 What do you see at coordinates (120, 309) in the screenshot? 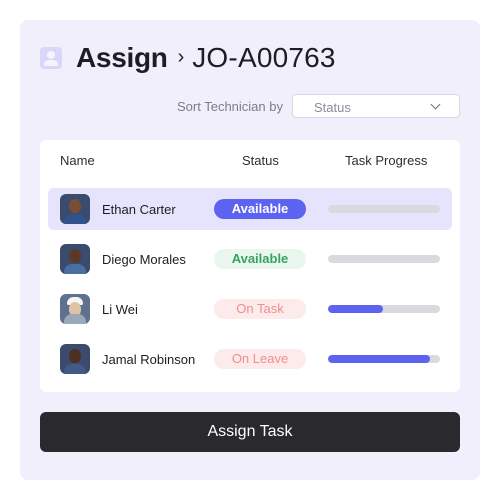
I see `technician-name: Li Wei` at bounding box center [120, 309].